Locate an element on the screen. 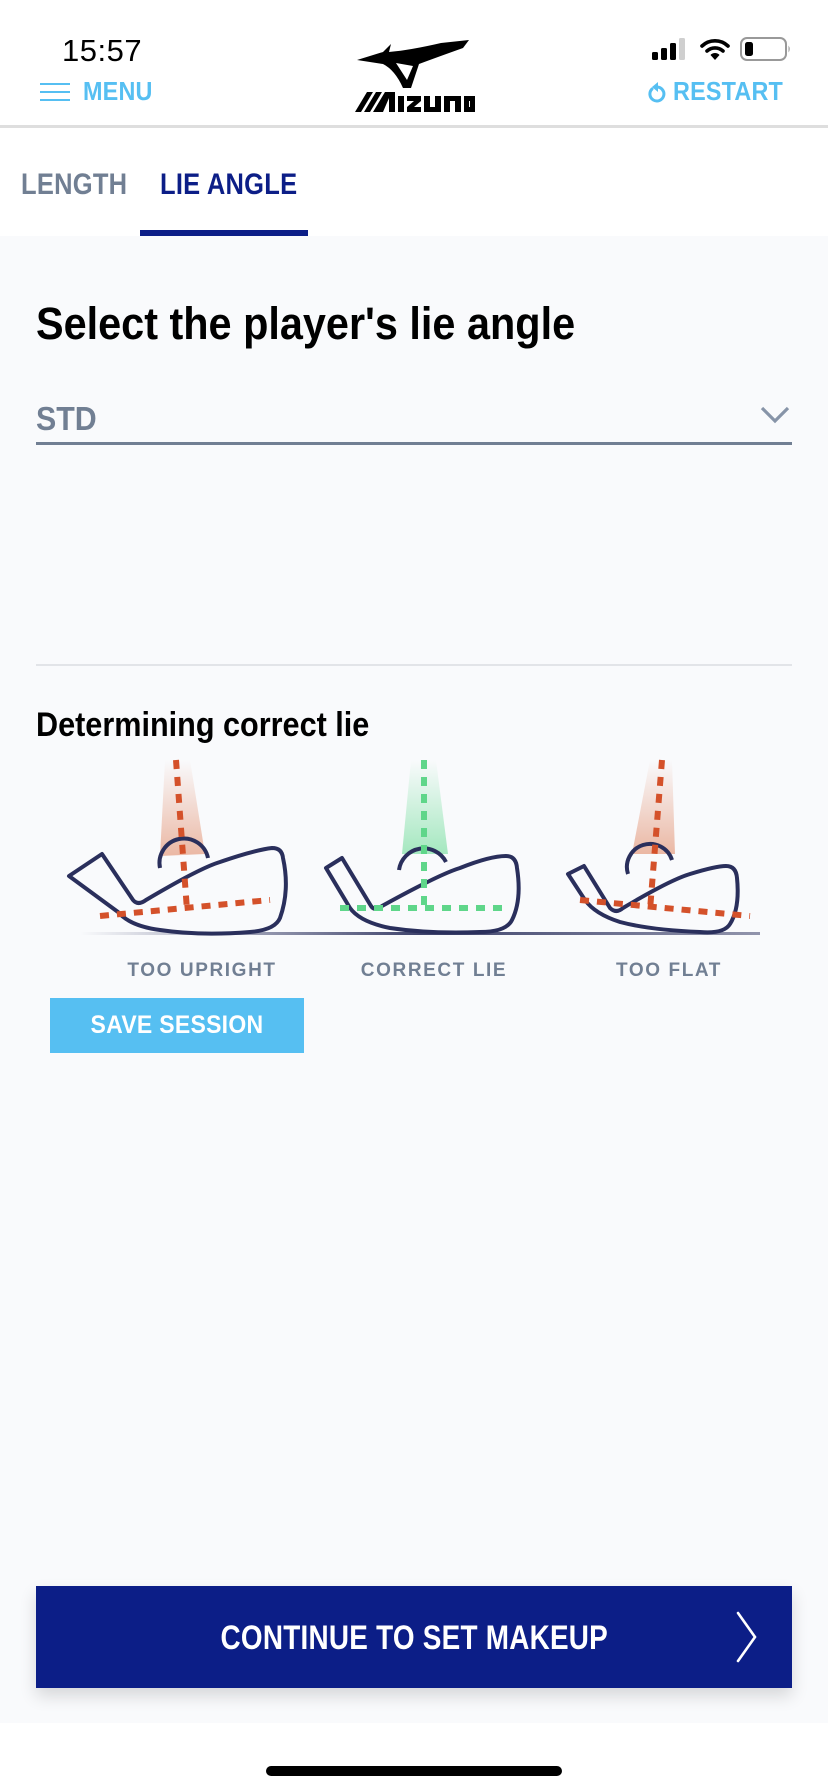  cellular-signal-icon is located at coordinates (668, 49).